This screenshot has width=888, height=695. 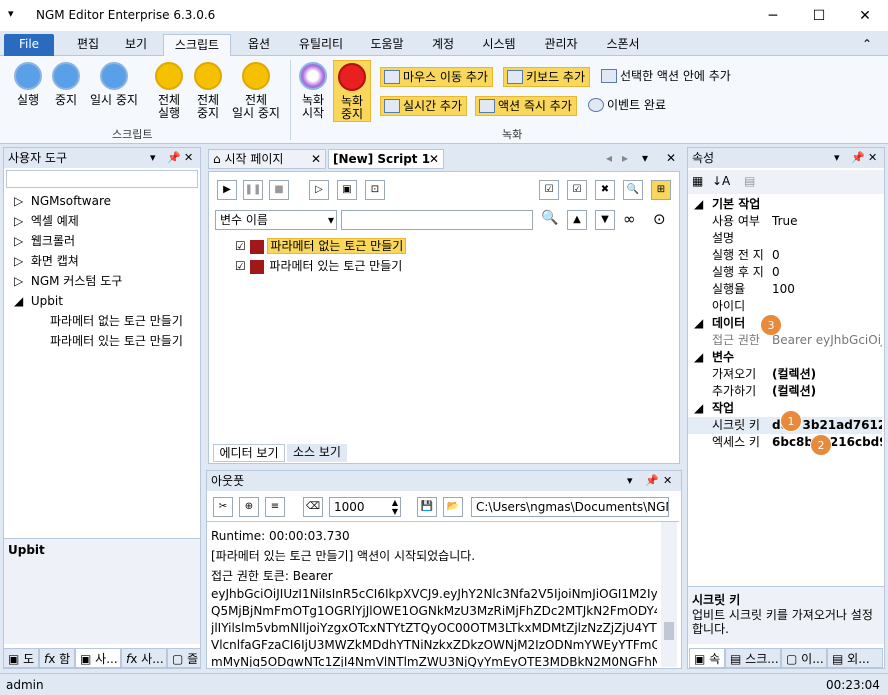 I want to click on search-button: 🔍, so click(x=633, y=190).